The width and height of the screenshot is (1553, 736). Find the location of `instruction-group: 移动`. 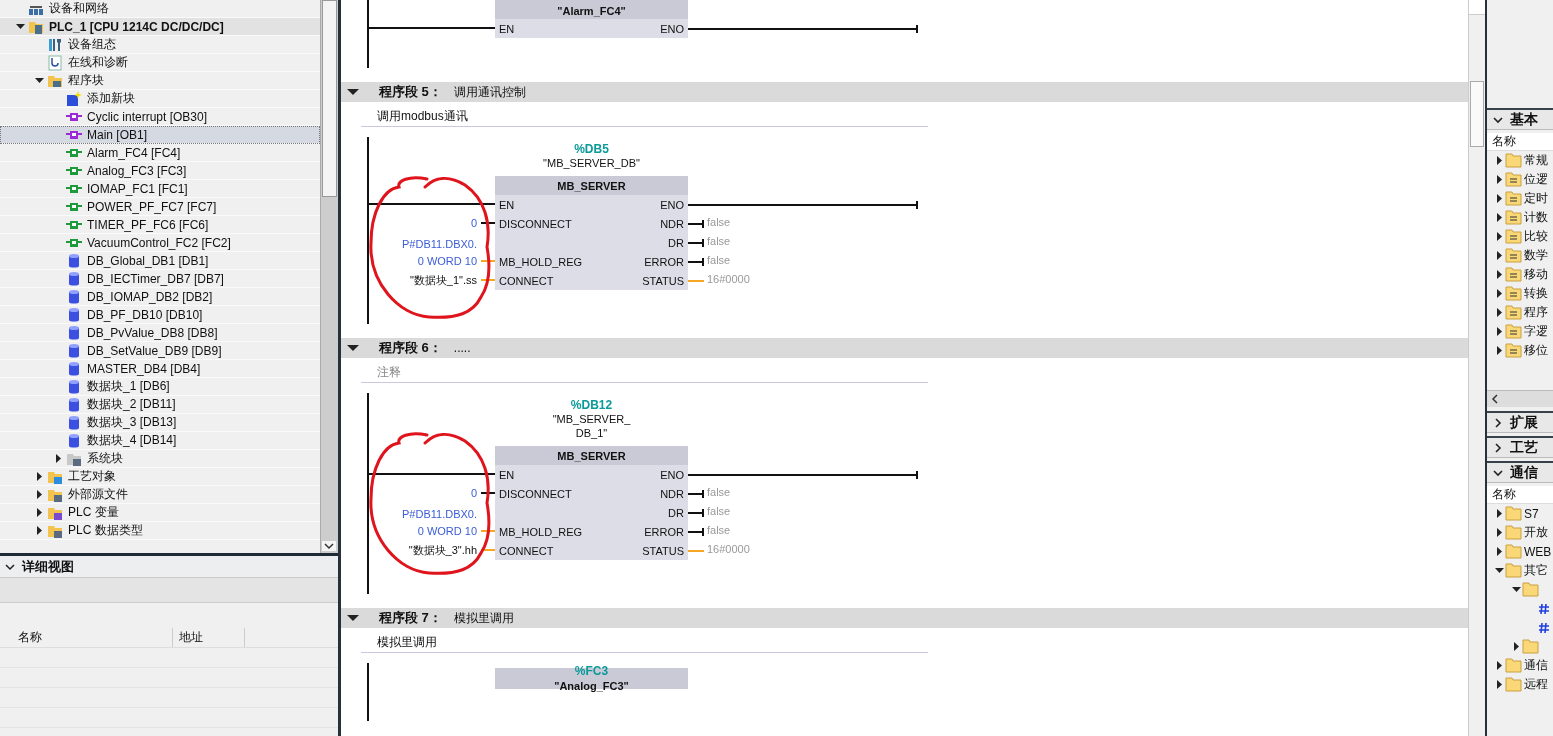

instruction-group: 移动 is located at coordinates (1536, 274).